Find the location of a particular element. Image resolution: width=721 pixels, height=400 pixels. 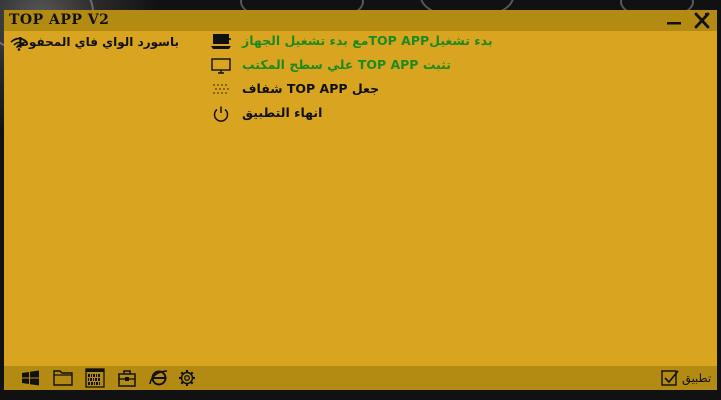

computer-startup-icon is located at coordinates (221, 42).